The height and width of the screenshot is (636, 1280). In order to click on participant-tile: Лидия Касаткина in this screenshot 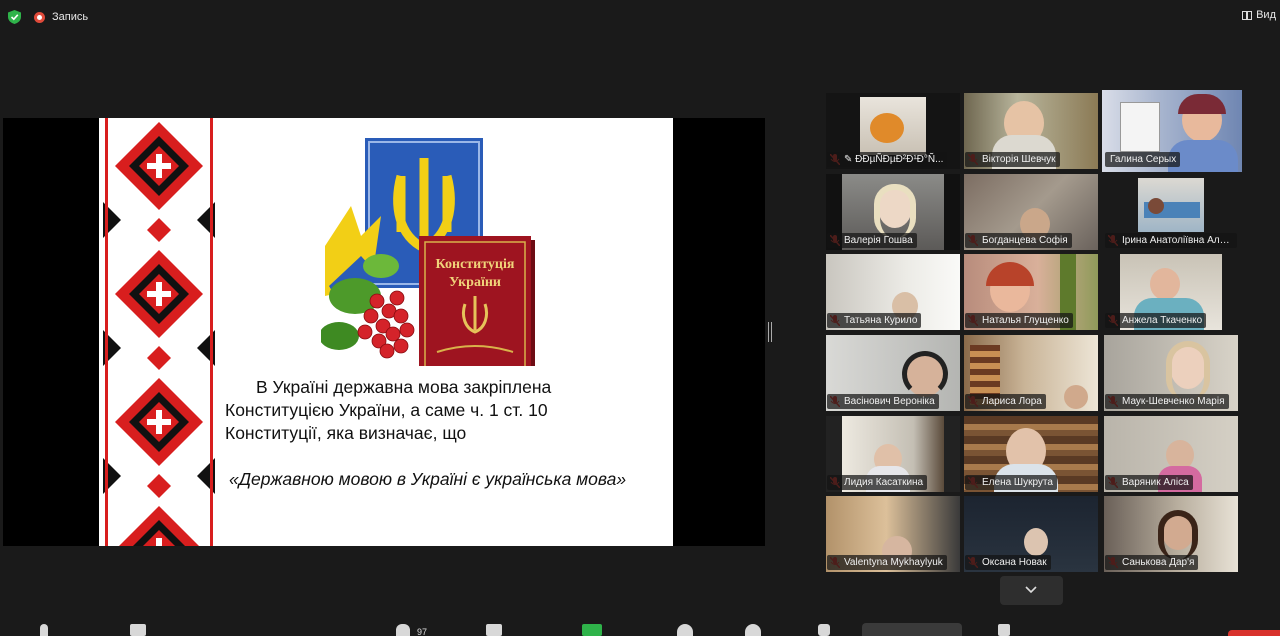, I will do `click(893, 454)`.